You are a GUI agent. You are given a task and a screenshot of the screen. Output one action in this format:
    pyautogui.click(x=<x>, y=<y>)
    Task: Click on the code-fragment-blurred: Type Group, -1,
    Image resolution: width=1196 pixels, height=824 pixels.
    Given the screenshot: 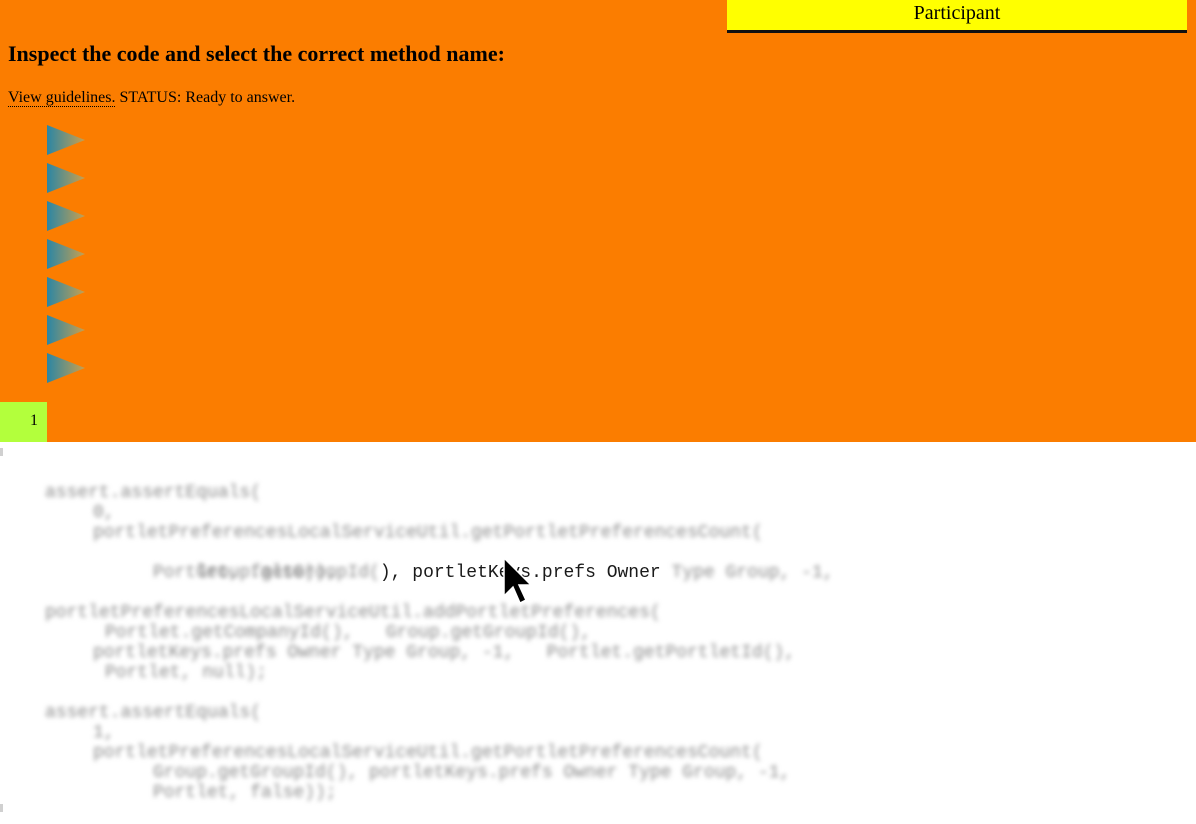 What is the action you would take?
    pyautogui.click(x=752, y=573)
    